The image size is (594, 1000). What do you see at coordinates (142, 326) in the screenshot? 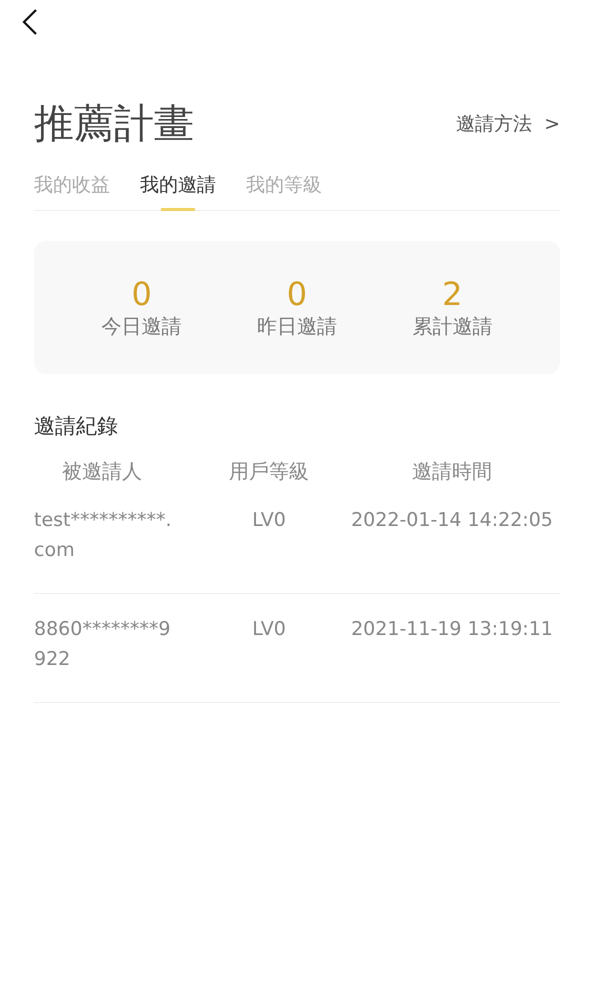
I see `stat-label: 今日邀請` at bounding box center [142, 326].